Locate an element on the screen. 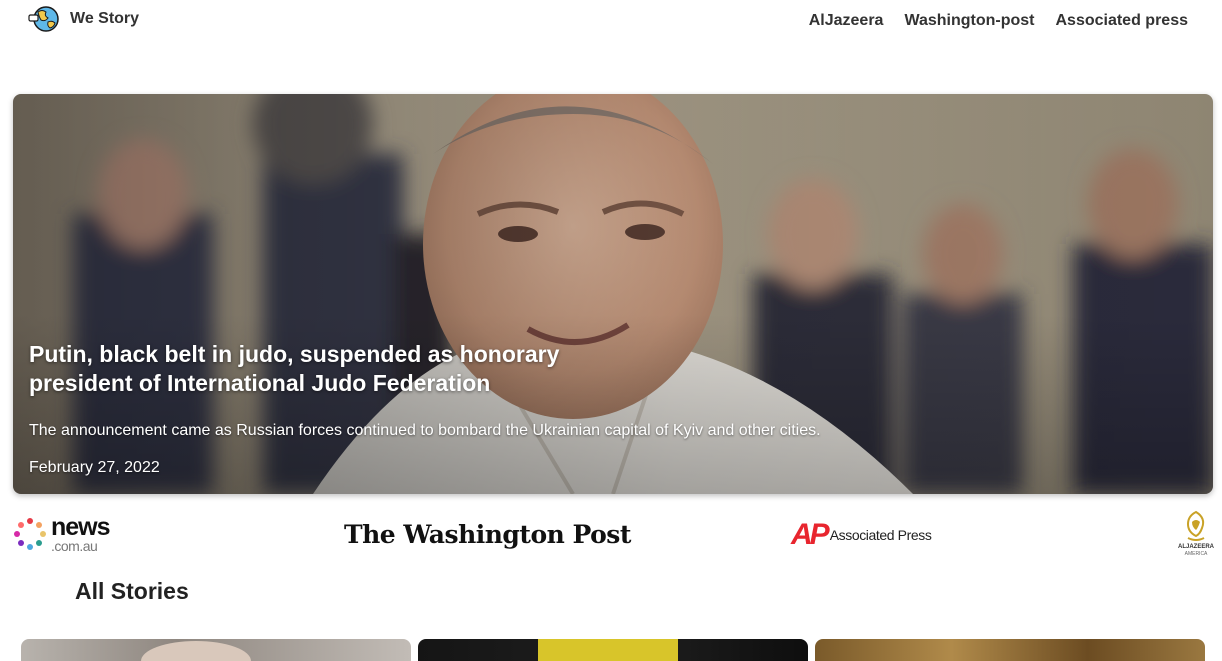 Image resolution: width=1222 pixels, height=661 pixels. source-associated-press: AP Associated Press is located at coordinates (861, 534).